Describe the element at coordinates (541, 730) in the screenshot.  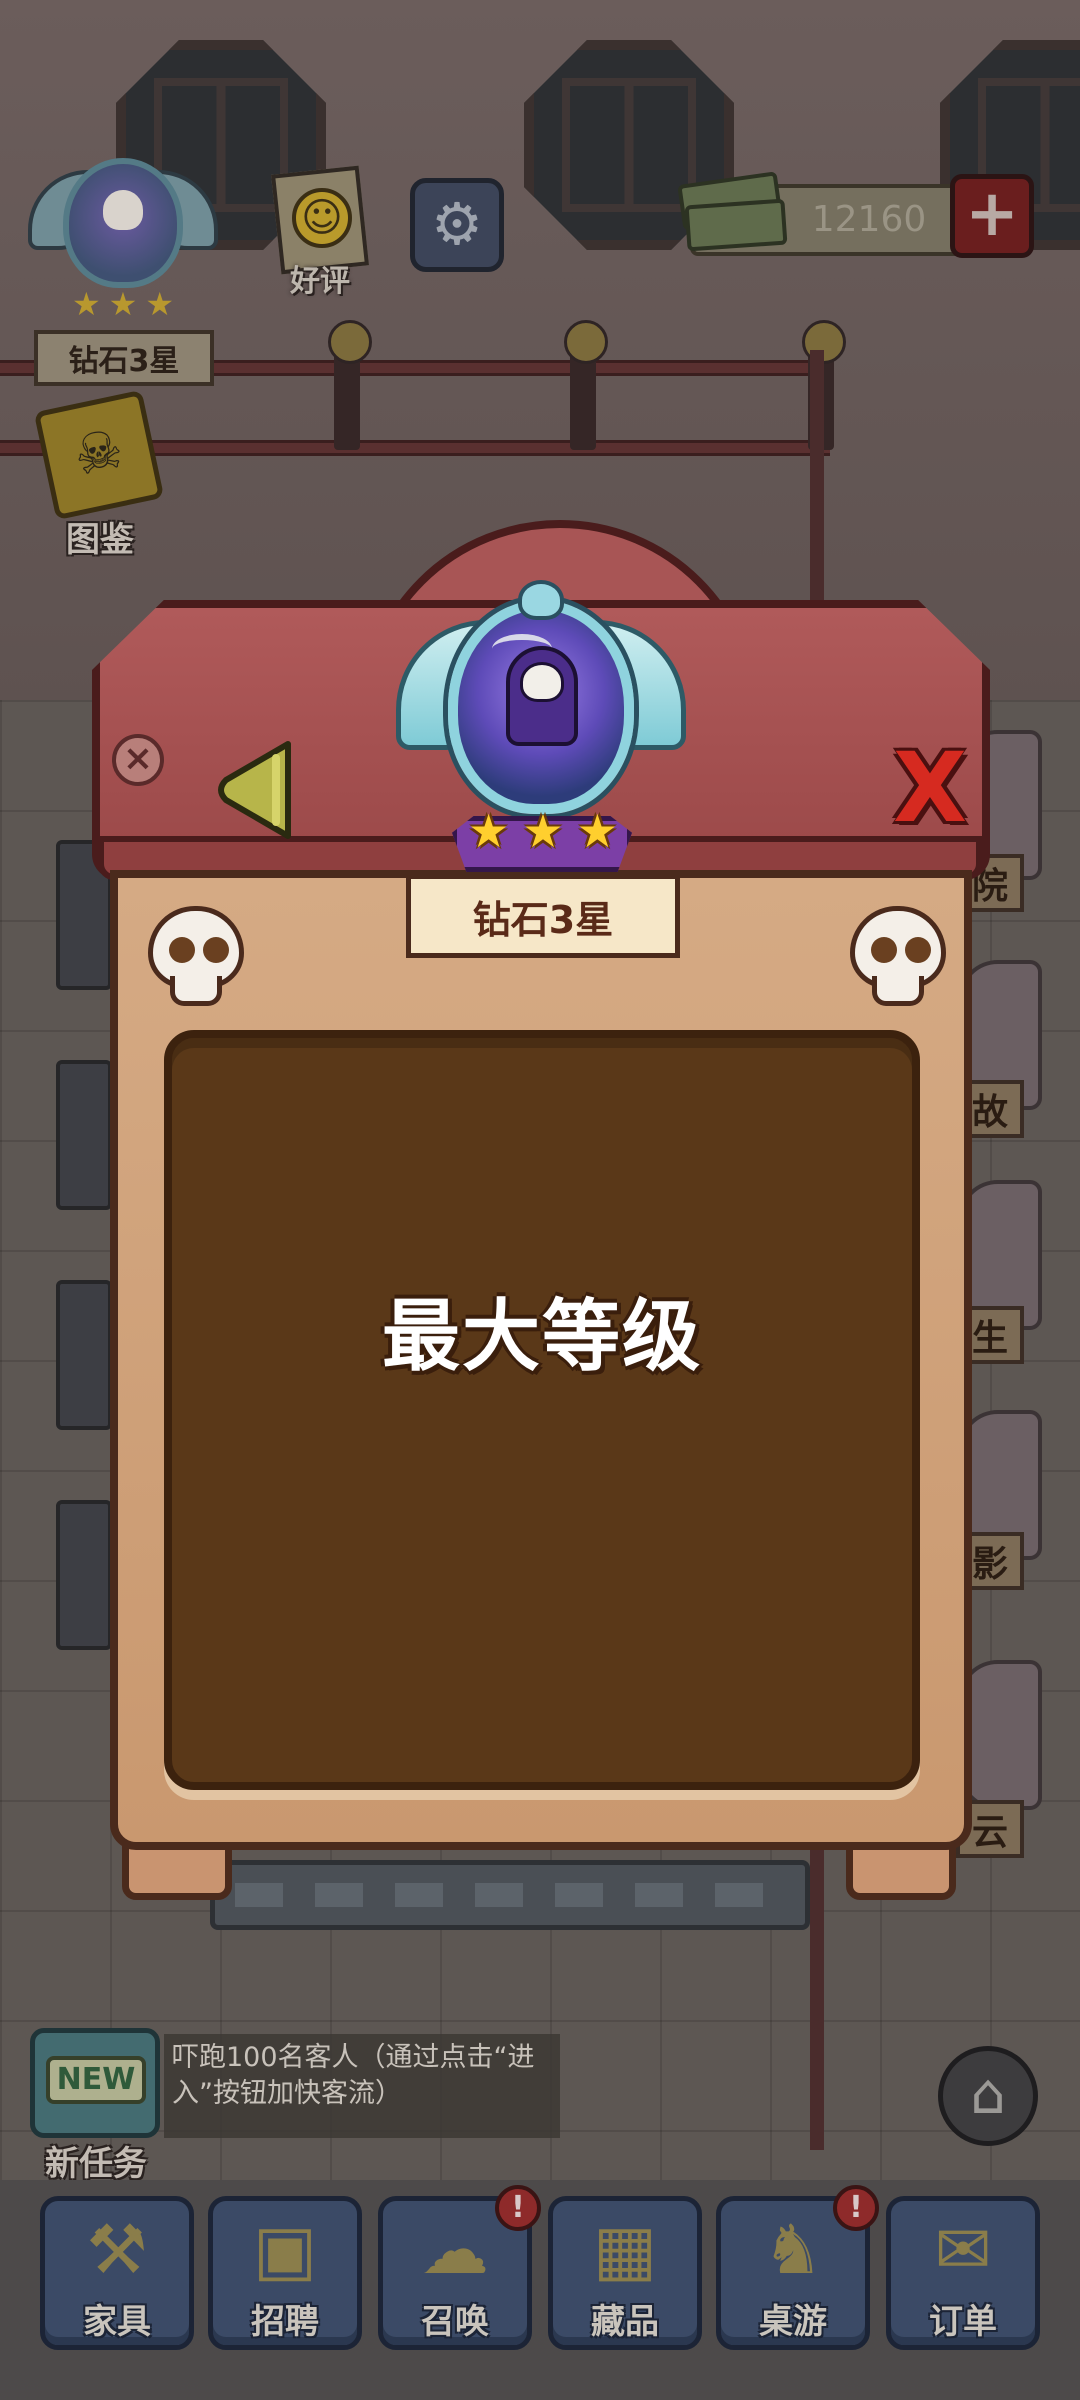
I see `rank-emblem: ★ ★ ★` at that location.